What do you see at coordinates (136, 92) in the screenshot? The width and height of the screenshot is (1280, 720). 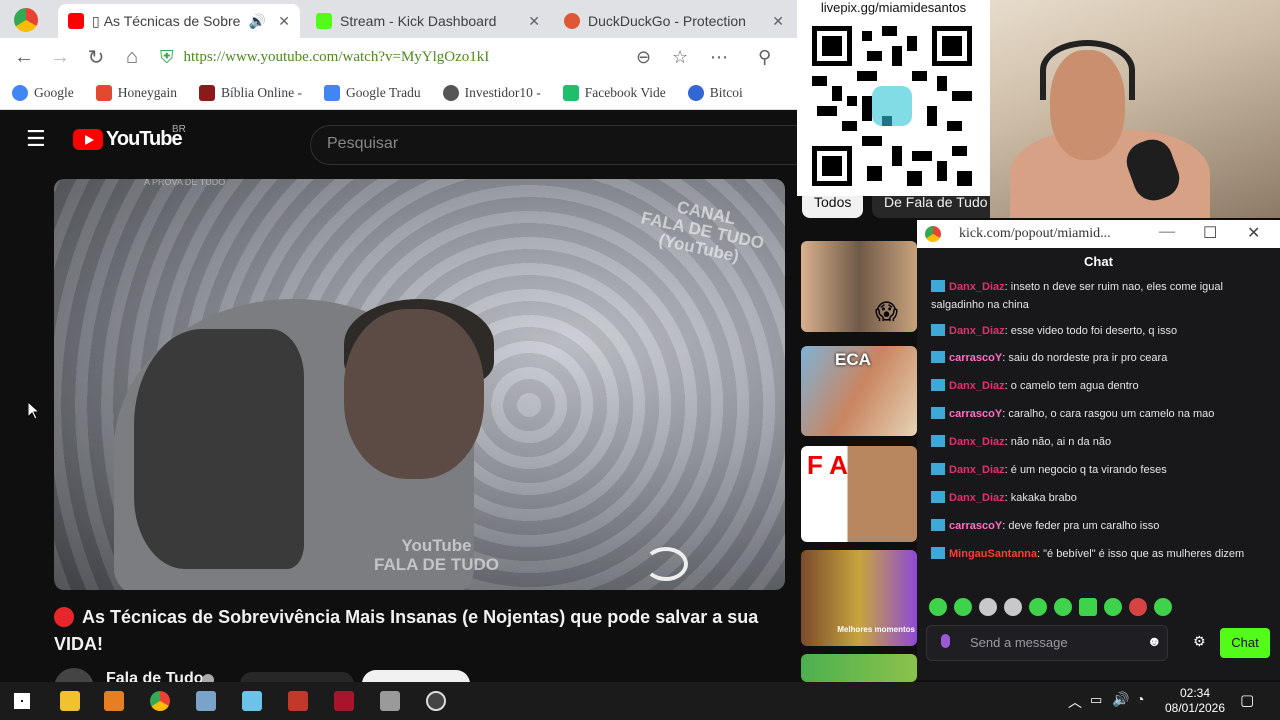 I see `bookmark-honeygain: Honeygain` at bounding box center [136, 92].